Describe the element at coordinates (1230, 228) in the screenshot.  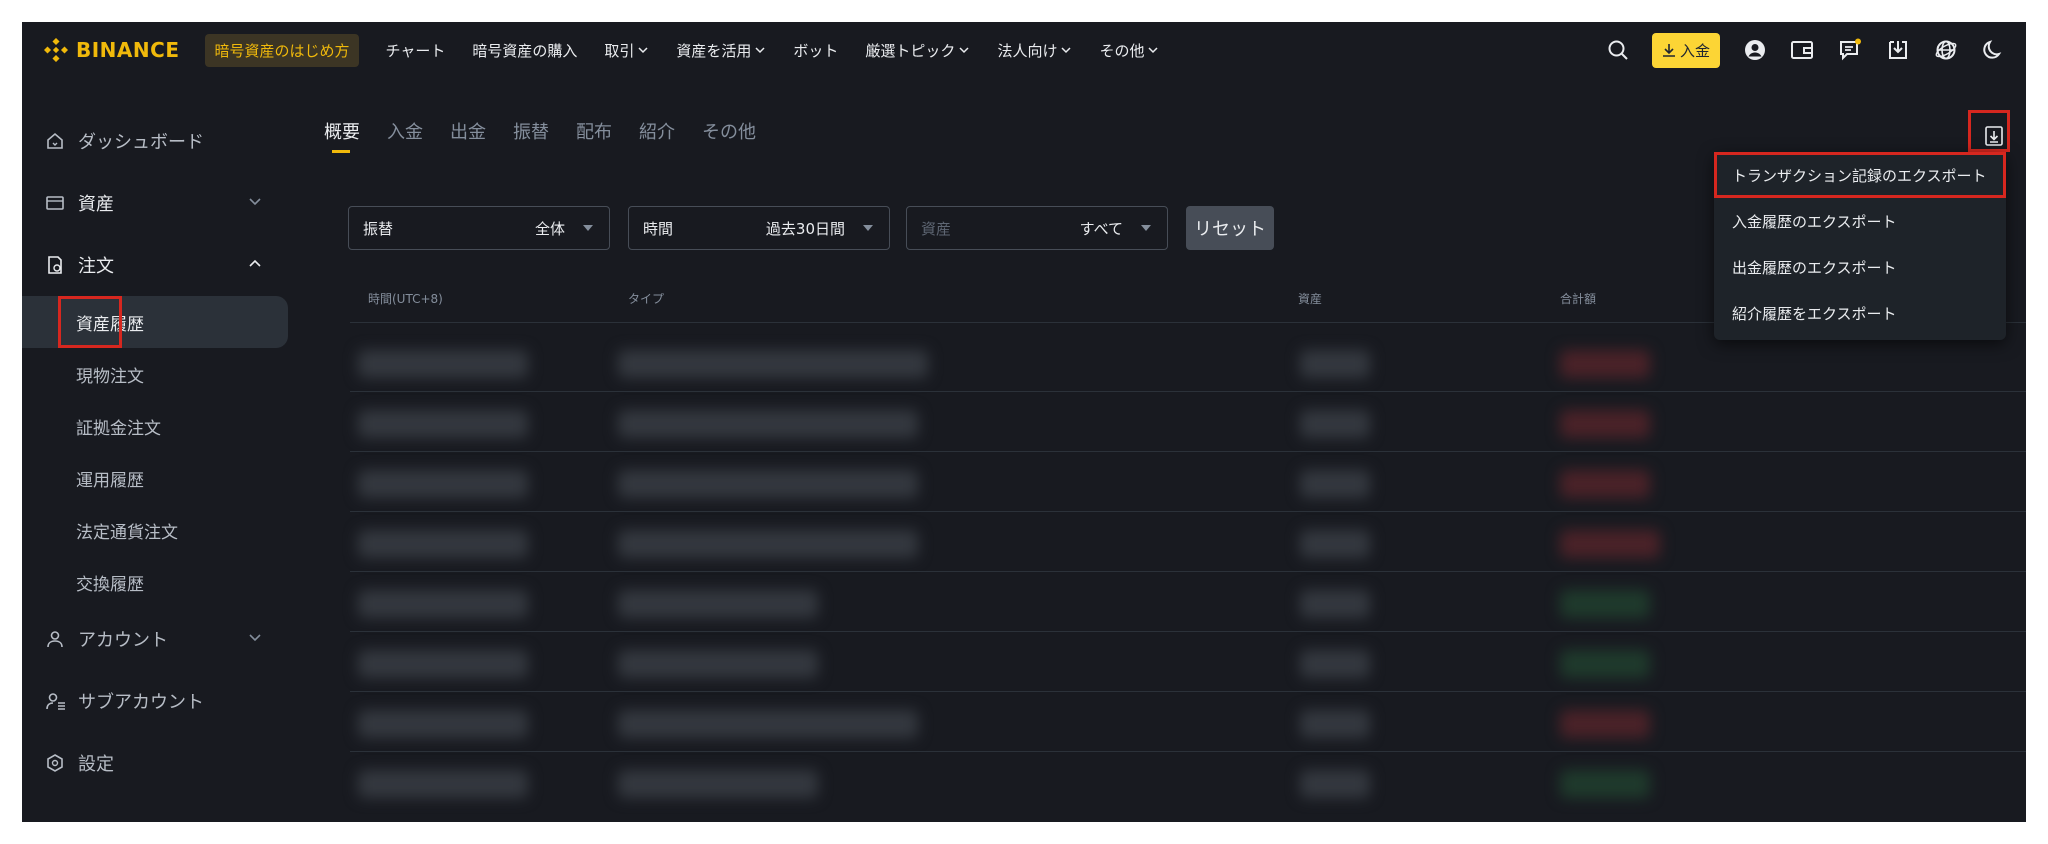
I see `reset-button: リセット` at that location.